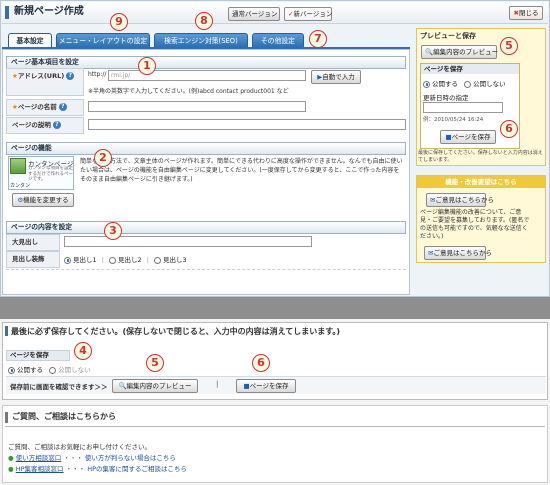 The width and height of the screenshot is (550, 485). I want to click on confirm-label: 保存前に画面を確認できます＞＞, so click(59, 387).